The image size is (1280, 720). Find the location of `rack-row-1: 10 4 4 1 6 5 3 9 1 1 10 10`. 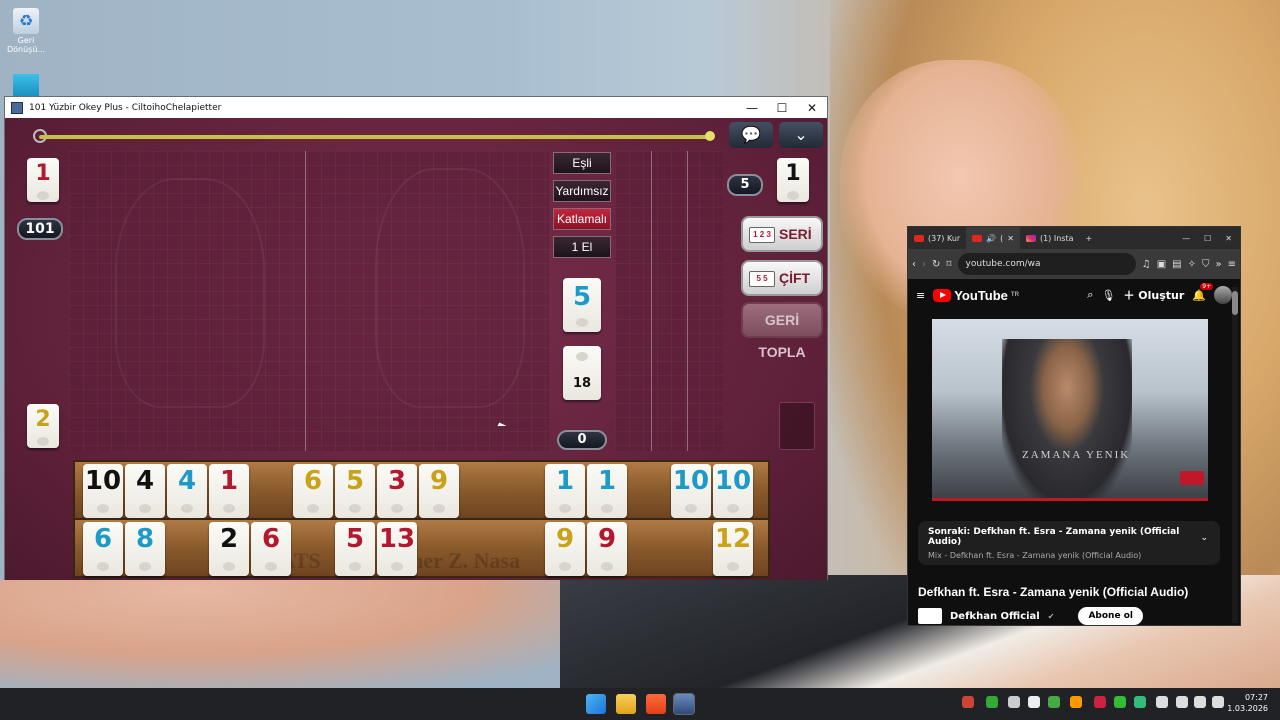

rack-row-1: 10 4 4 1 6 5 3 9 1 1 10 10 is located at coordinates (421, 490).